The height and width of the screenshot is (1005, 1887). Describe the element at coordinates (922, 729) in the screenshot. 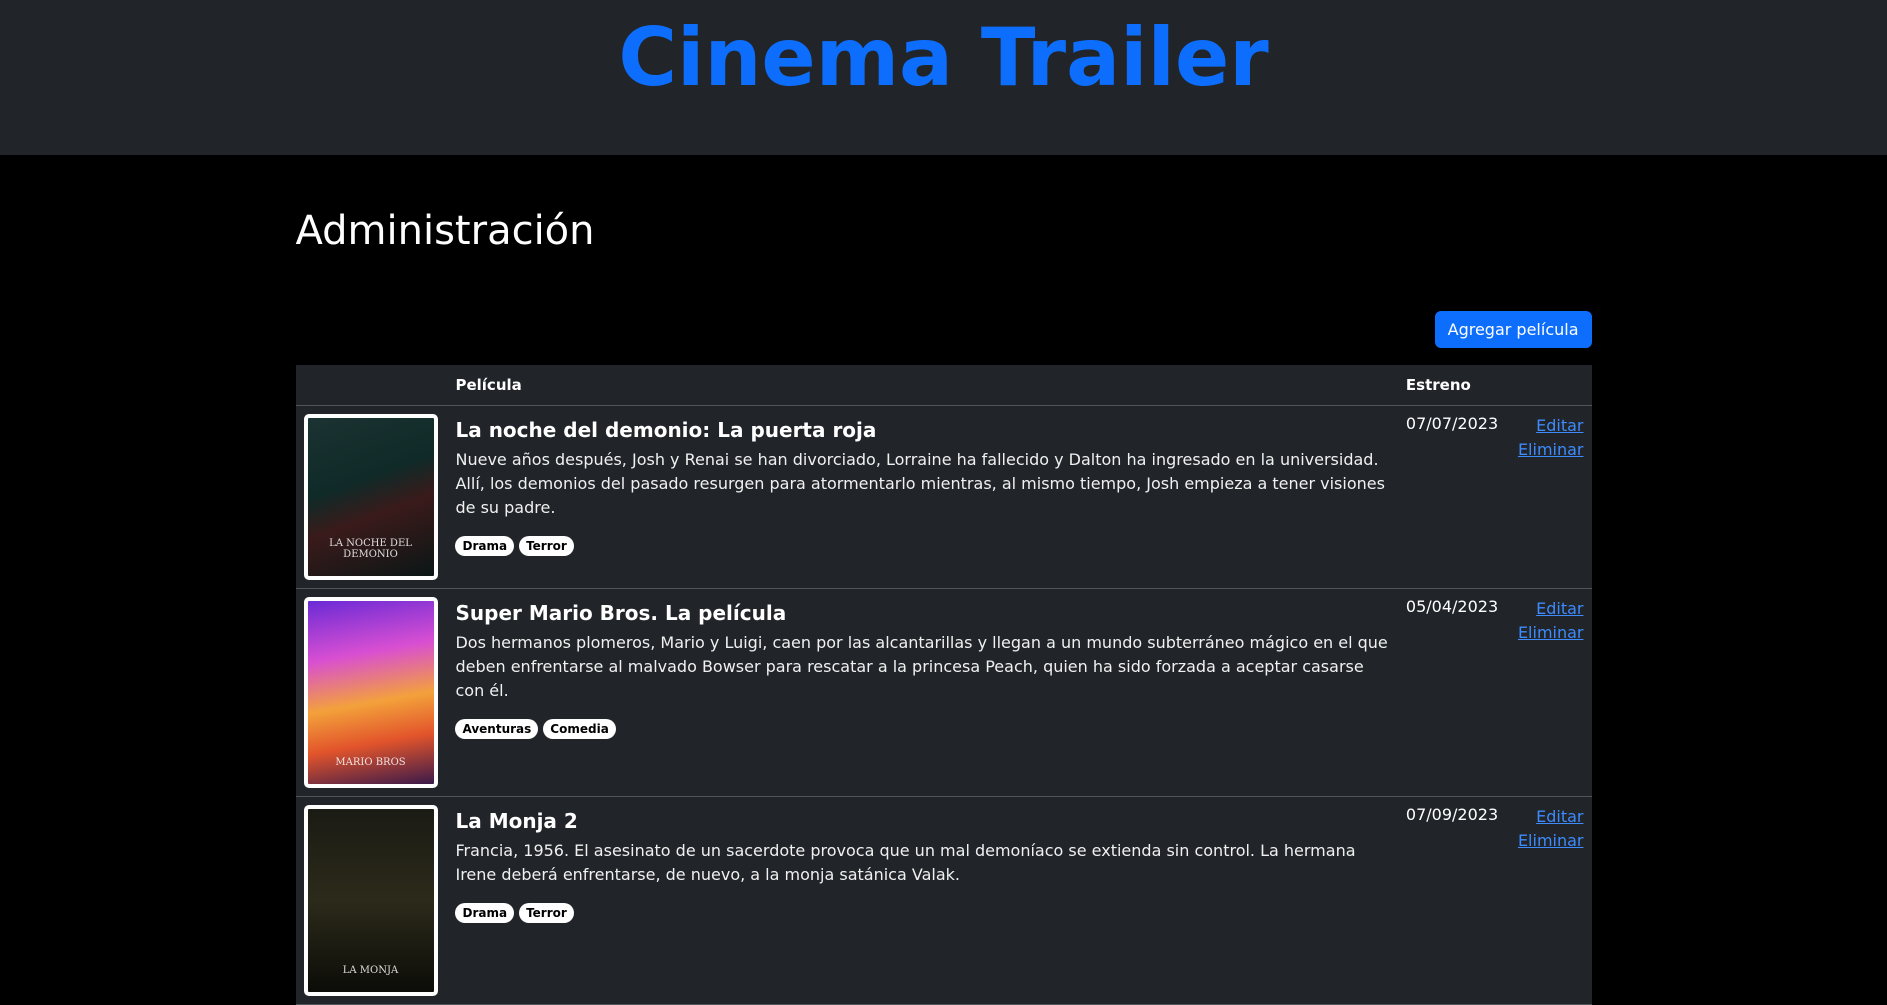

I see `genre-tags: Aventuras Comedia` at that location.